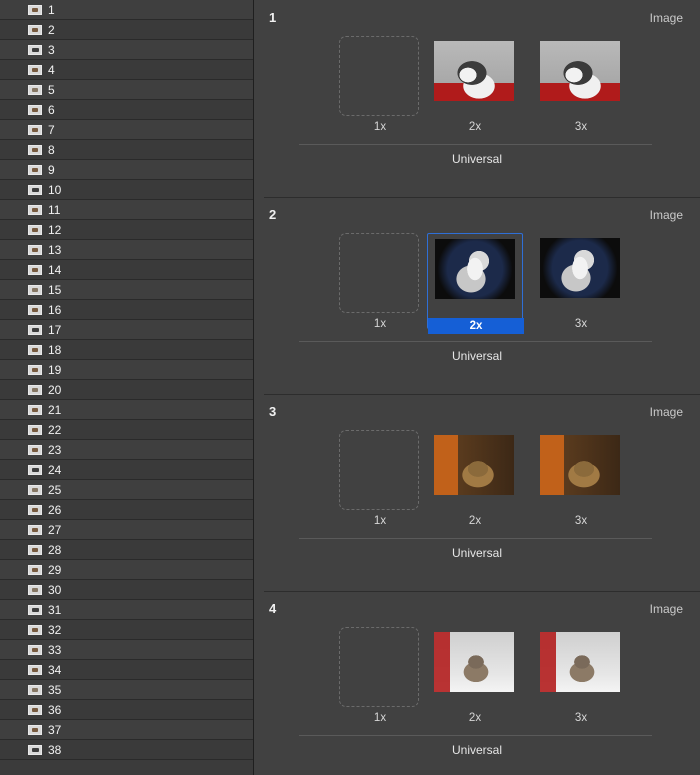  I want to click on list-item: 34, so click(126, 670).